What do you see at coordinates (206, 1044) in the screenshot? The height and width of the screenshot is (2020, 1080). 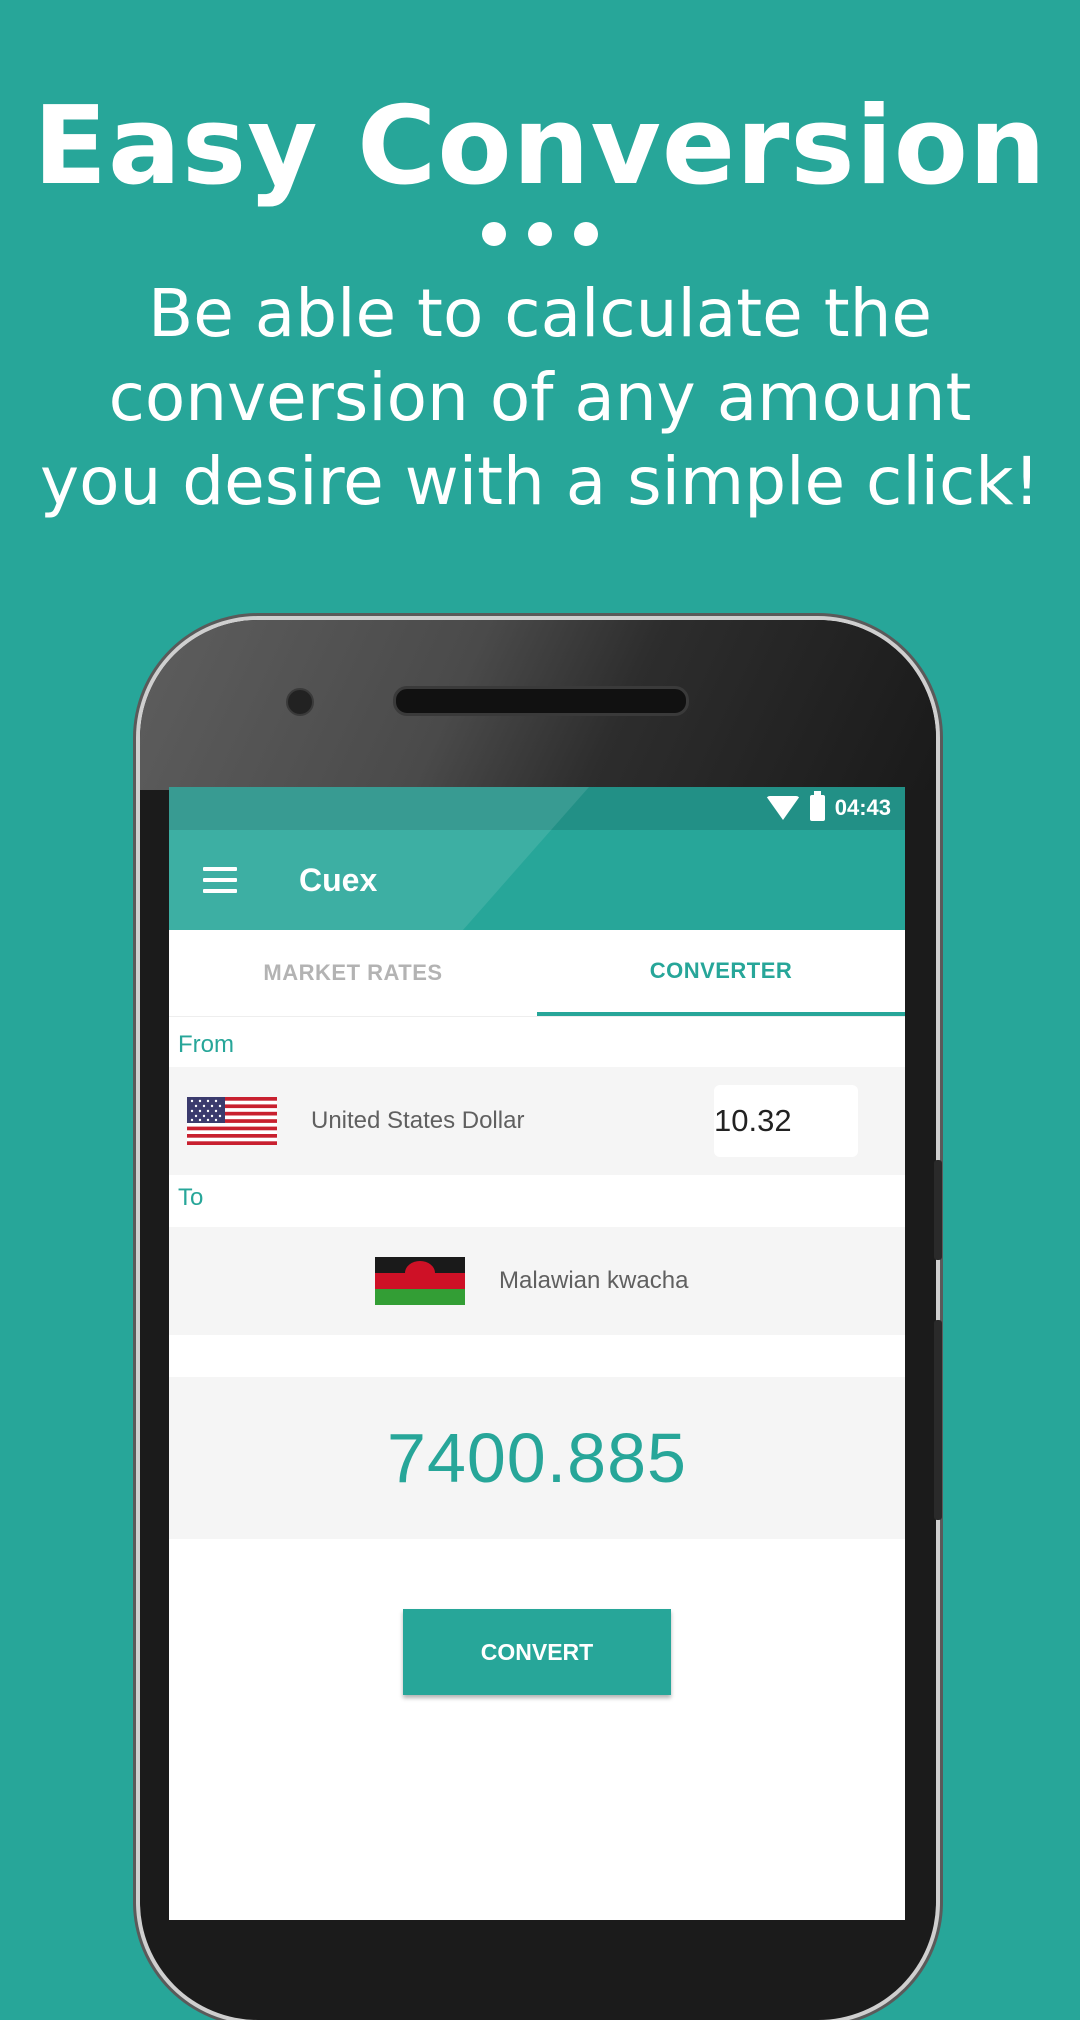 I see `from-label: From` at bounding box center [206, 1044].